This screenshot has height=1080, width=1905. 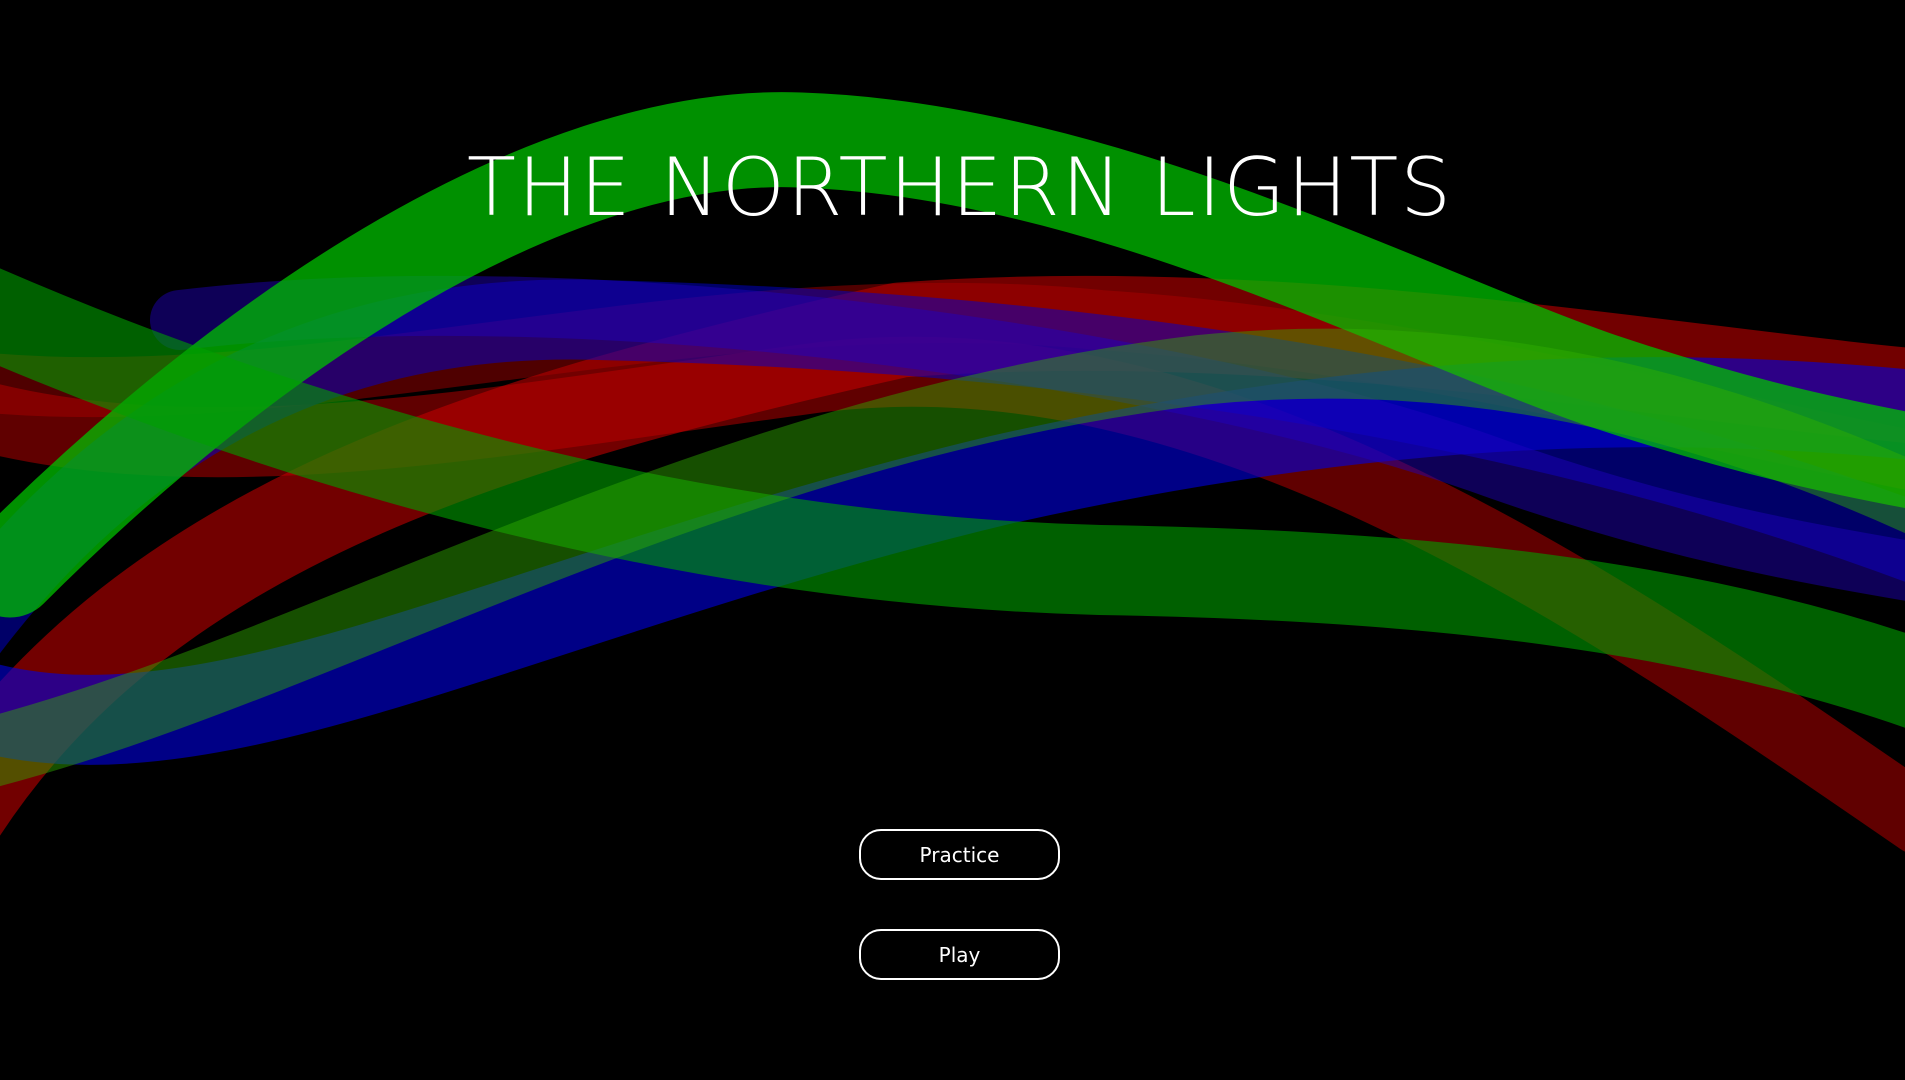 I want to click on game-title: THE NORTHERN LIGHTS, so click(x=960, y=187).